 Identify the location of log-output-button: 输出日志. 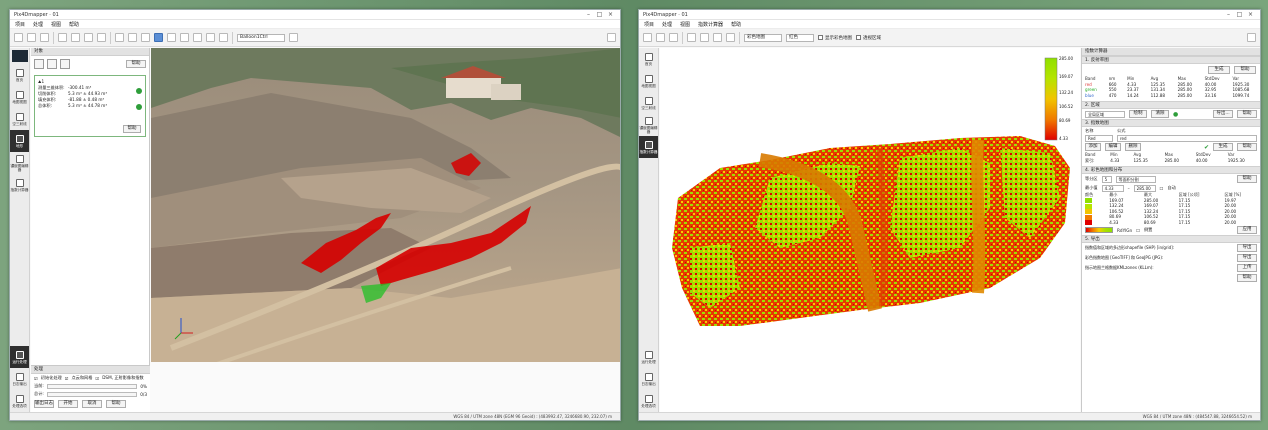
(44, 404).